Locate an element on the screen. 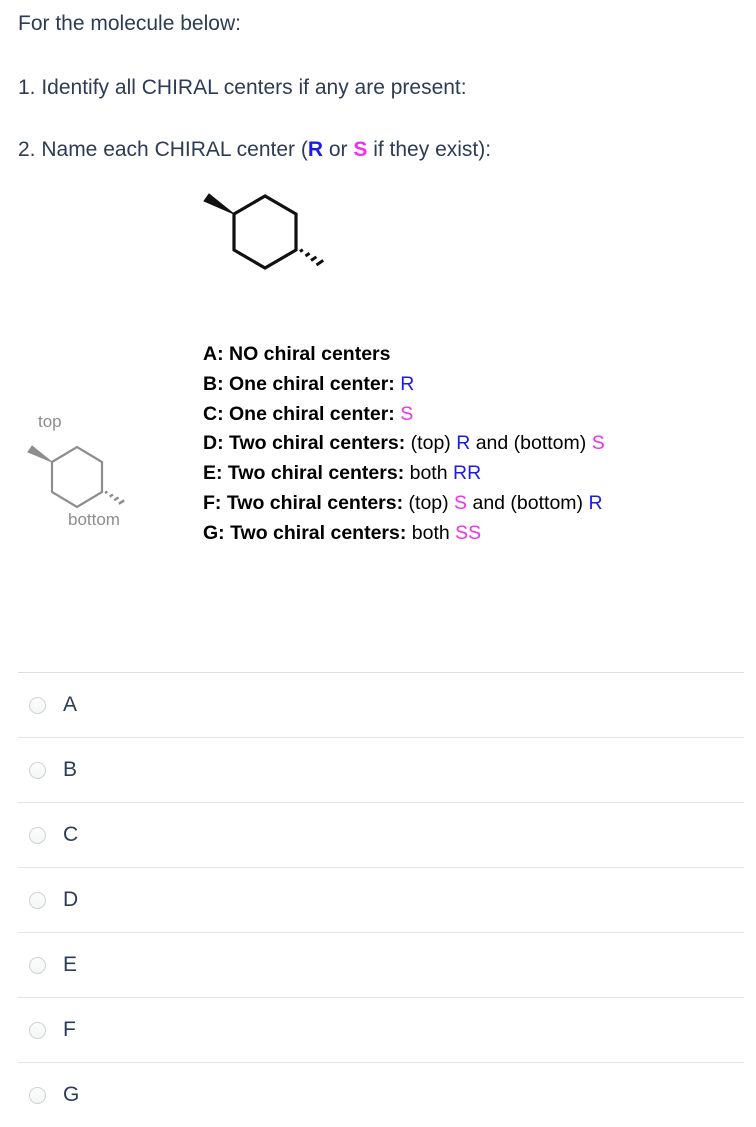 The width and height of the screenshot is (756, 1127). choice-row-c: C is located at coordinates (378, 834).